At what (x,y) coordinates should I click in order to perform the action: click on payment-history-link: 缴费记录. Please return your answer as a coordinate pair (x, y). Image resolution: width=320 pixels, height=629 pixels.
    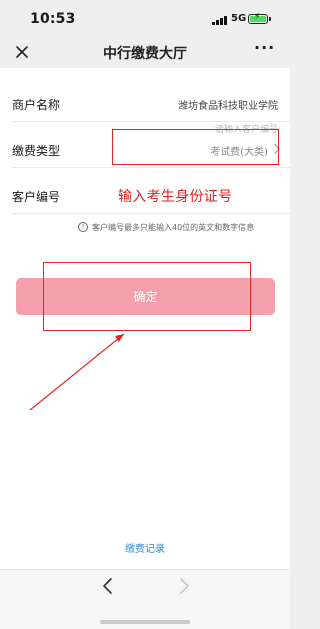
    Looking at the image, I should click on (145, 547).